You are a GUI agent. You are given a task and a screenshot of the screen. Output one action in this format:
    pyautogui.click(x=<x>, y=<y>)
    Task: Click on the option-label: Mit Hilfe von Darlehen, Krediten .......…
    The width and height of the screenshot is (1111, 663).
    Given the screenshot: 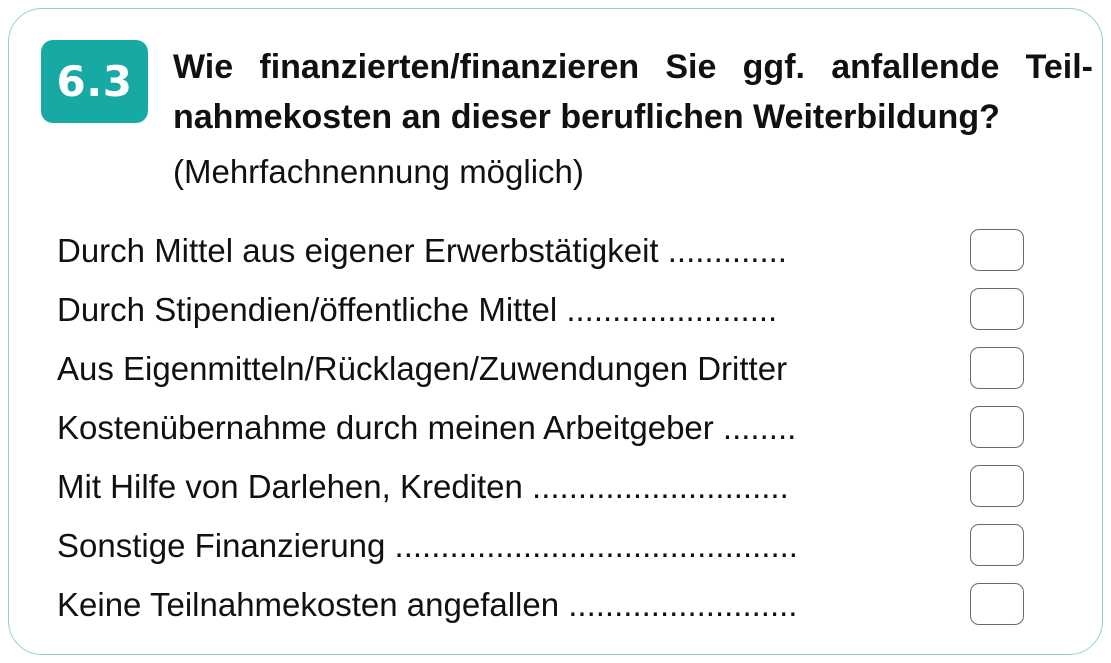 What is the action you would take?
    pyautogui.click(x=423, y=486)
    